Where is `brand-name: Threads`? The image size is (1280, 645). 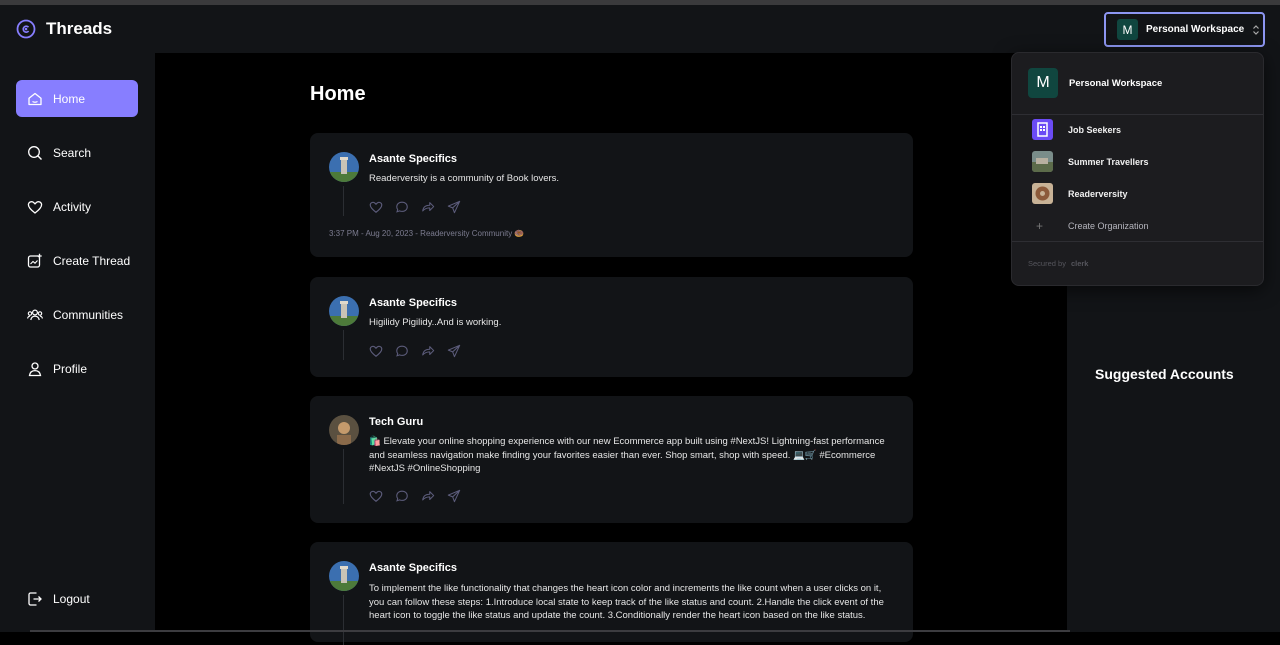 brand-name: Threads is located at coordinates (79, 28).